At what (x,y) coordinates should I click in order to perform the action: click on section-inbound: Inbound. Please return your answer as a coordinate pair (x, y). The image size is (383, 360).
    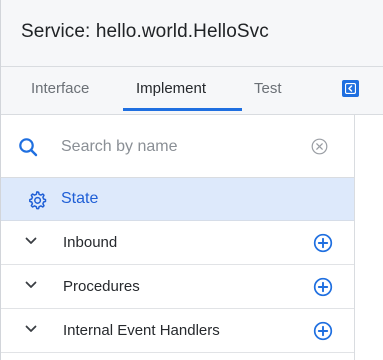
    Looking at the image, I should click on (177, 243).